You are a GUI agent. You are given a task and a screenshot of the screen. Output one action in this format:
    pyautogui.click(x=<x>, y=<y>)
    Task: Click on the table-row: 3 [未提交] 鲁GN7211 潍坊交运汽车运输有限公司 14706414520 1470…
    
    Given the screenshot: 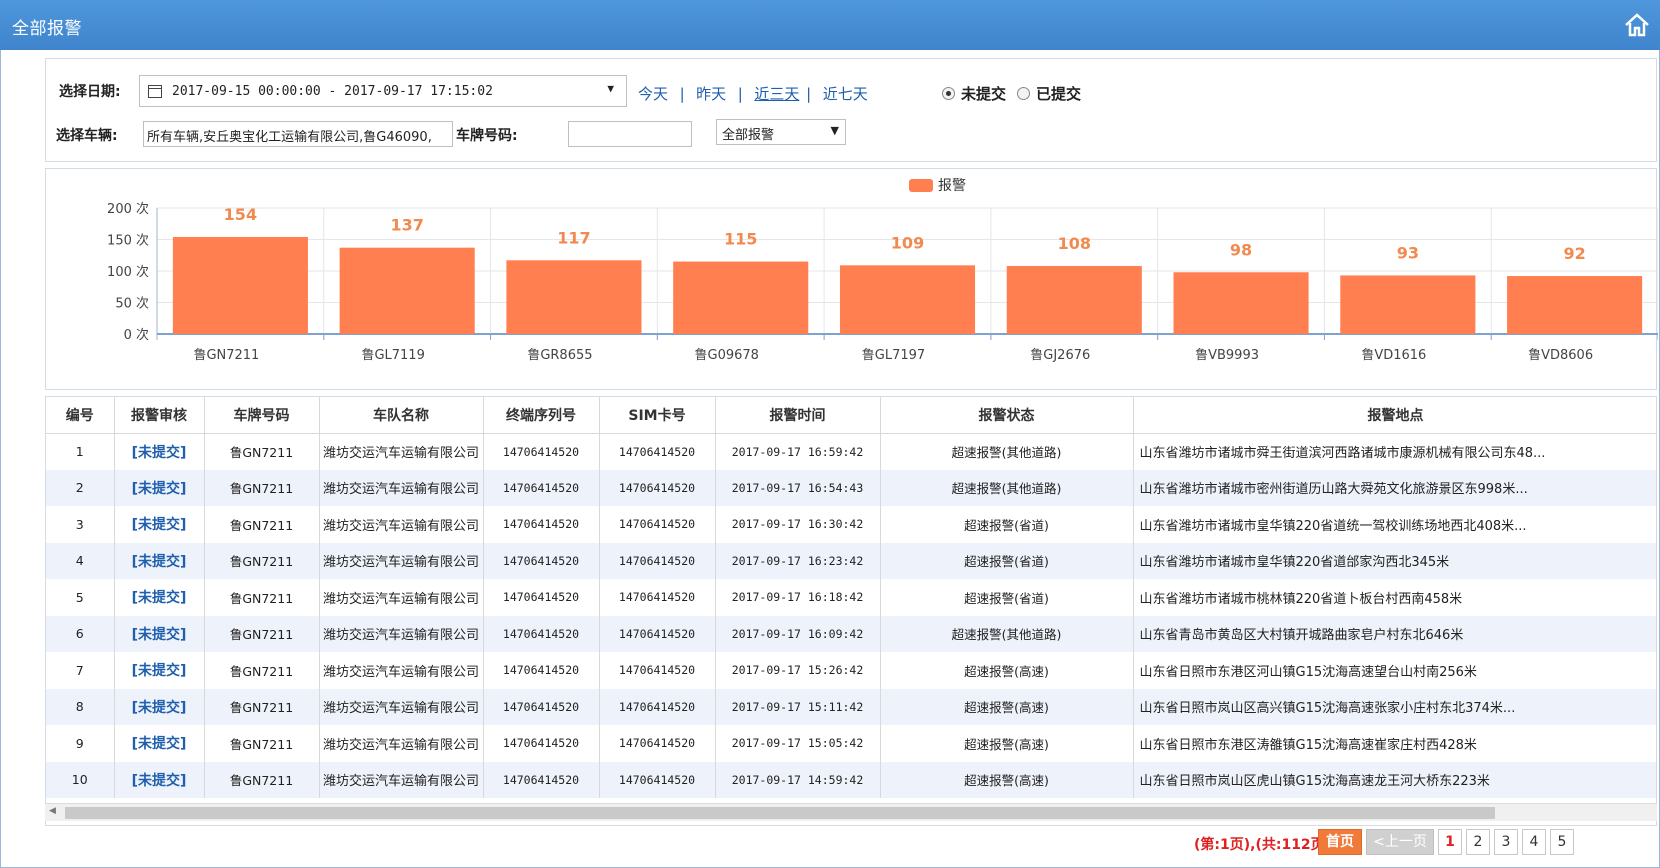 What is the action you would take?
    pyautogui.click(x=851, y=524)
    